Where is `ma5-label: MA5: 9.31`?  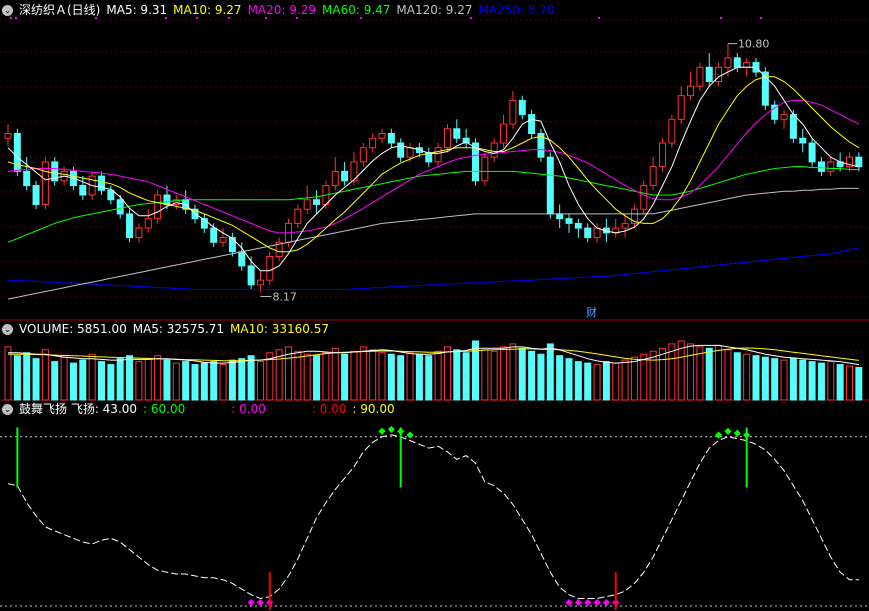 ma5-label: MA5: 9.31 is located at coordinates (137, 10).